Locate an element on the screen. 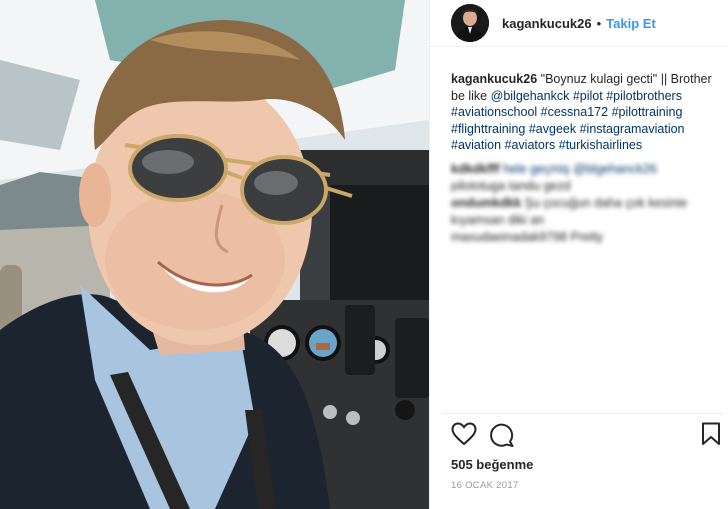  avatar-image is located at coordinates (470, 23).